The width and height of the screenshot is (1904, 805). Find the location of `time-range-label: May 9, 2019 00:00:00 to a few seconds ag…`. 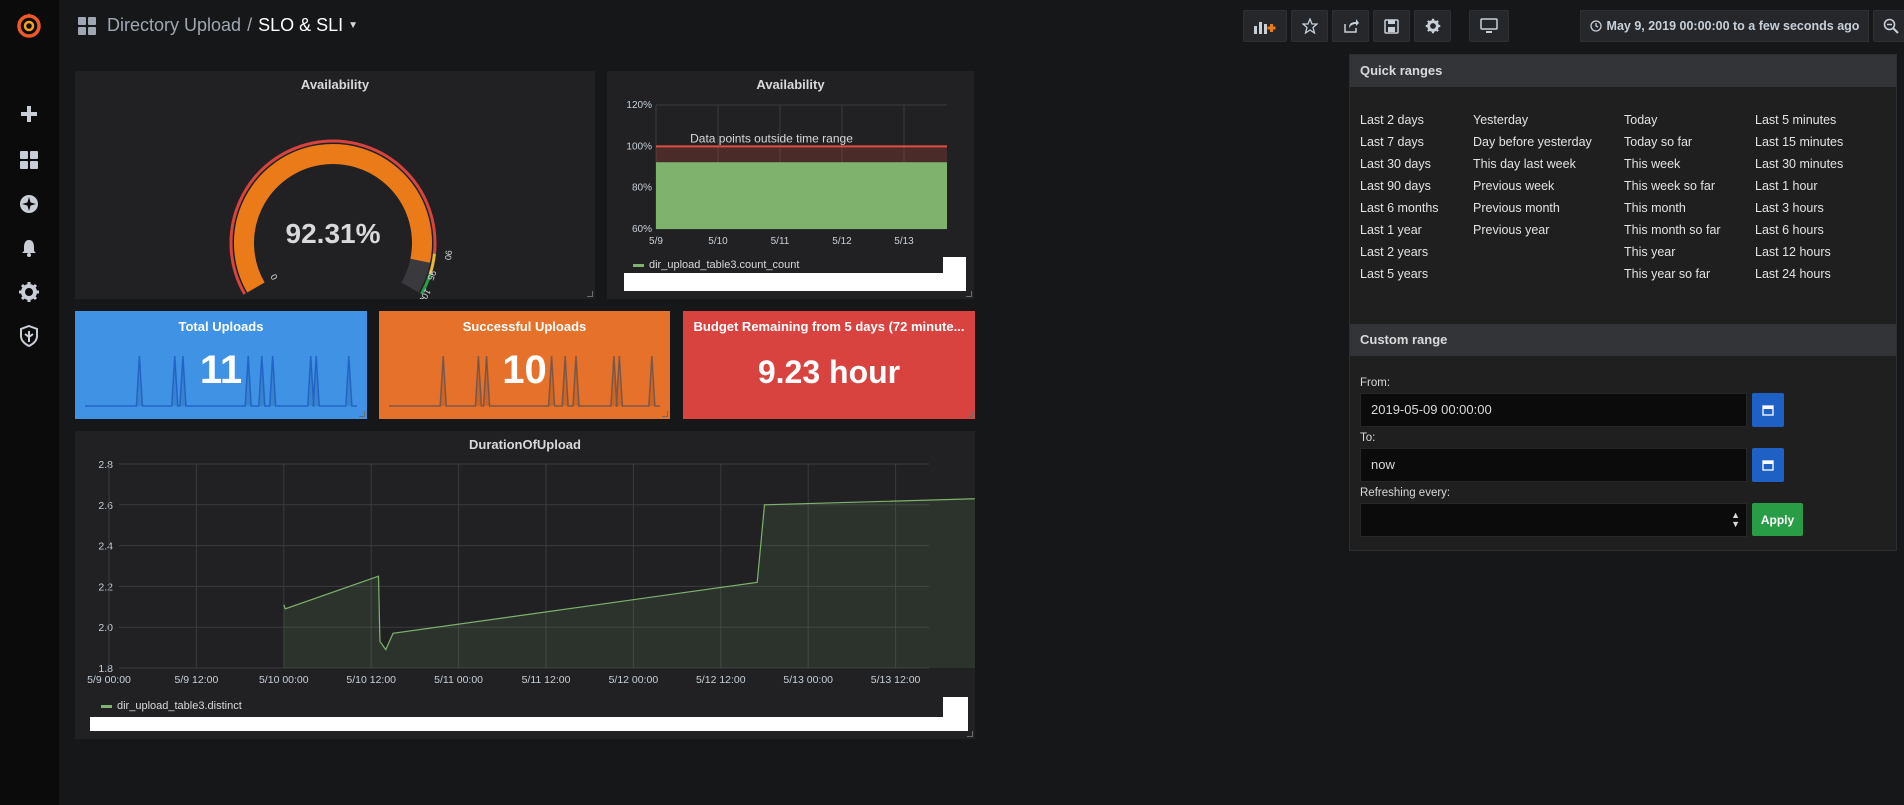

time-range-label: May 9, 2019 00:00:00 to a few seconds ag… is located at coordinates (1733, 26).